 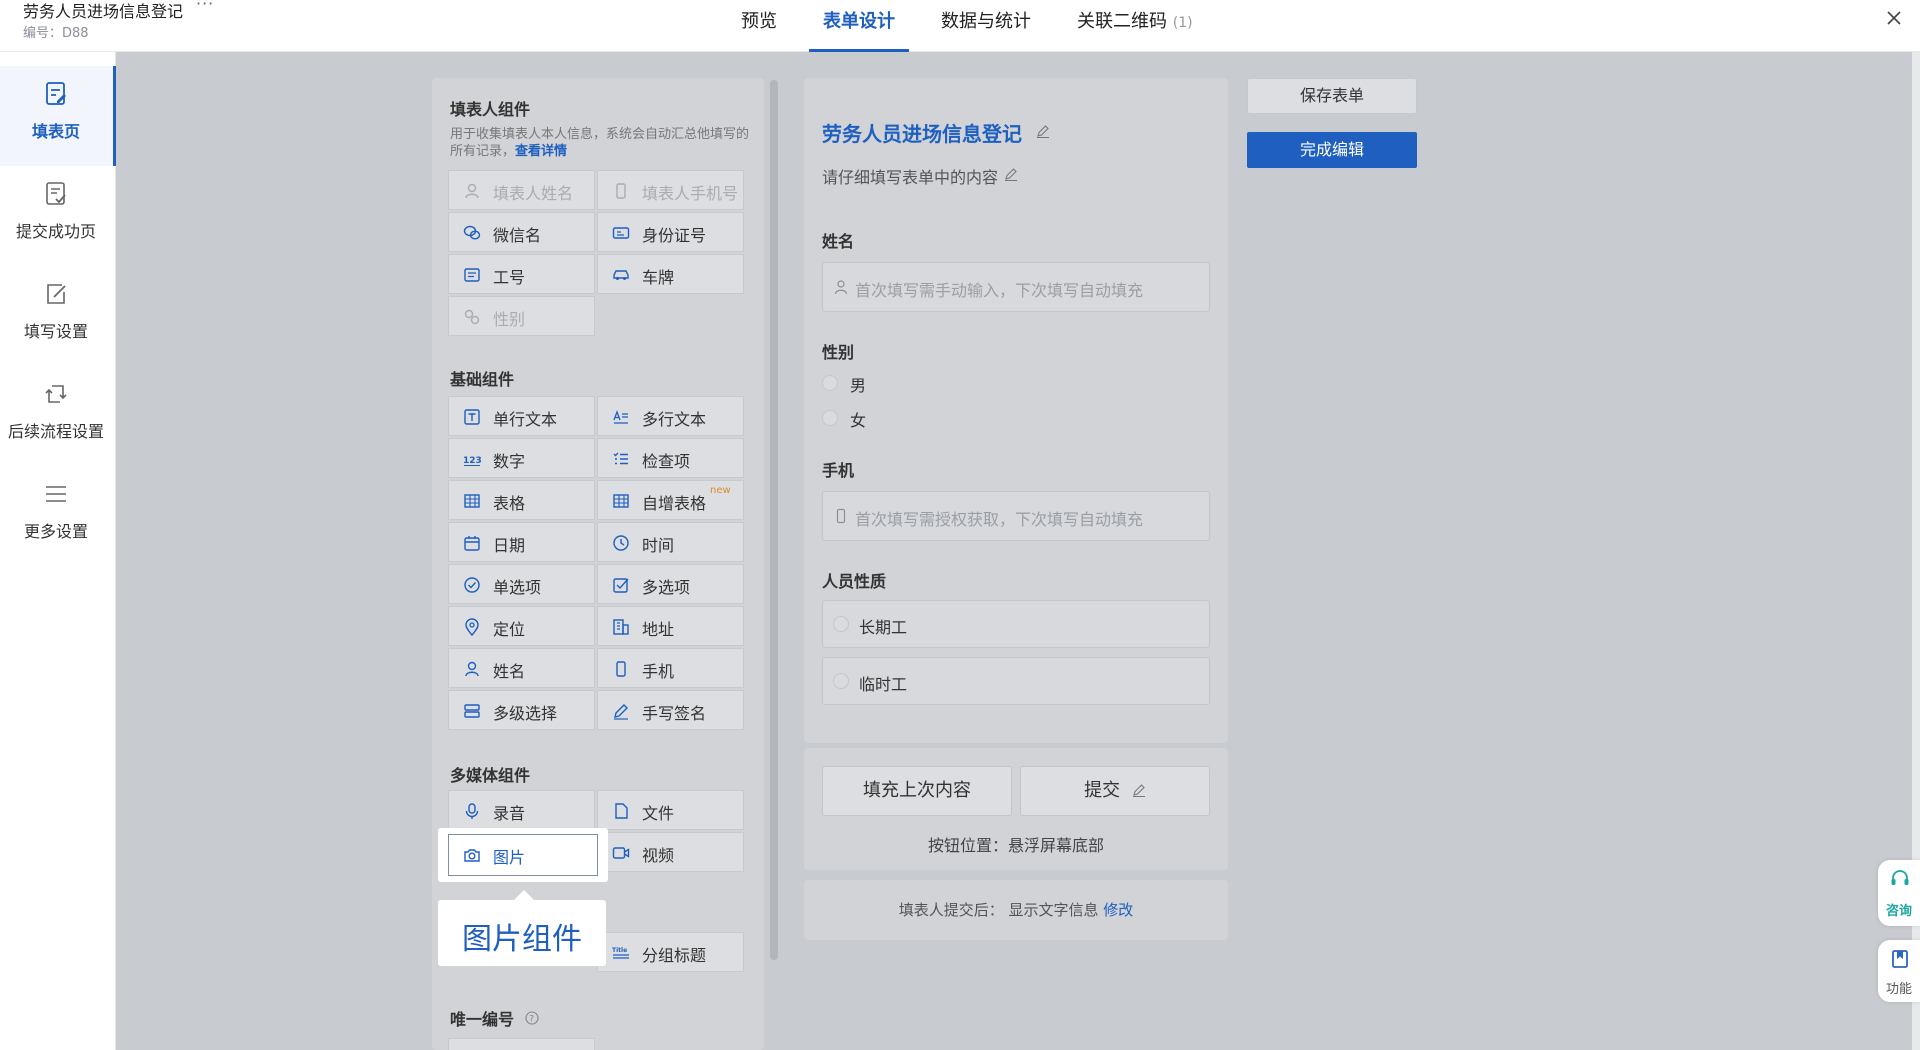 I want to click on comp-license-plate: 车牌, so click(x=670, y=274).